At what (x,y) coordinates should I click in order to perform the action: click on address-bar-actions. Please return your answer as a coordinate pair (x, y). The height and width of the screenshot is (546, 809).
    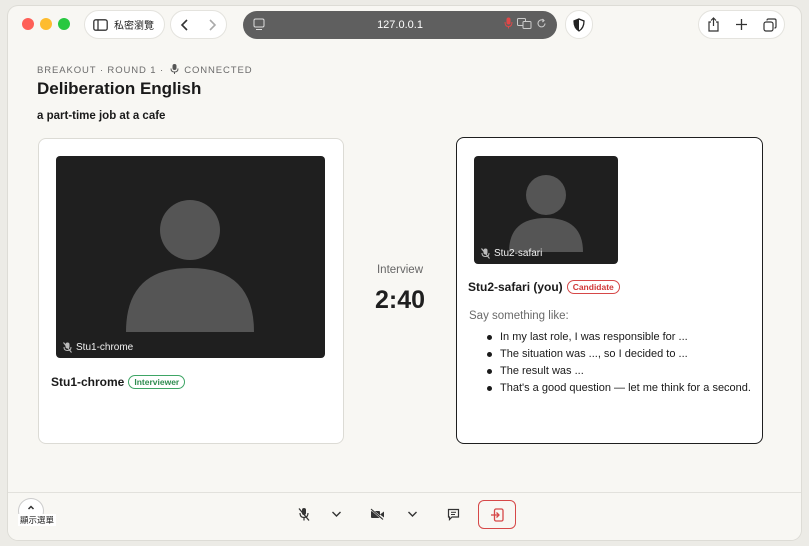
    Looking at the image, I should click on (525, 23).